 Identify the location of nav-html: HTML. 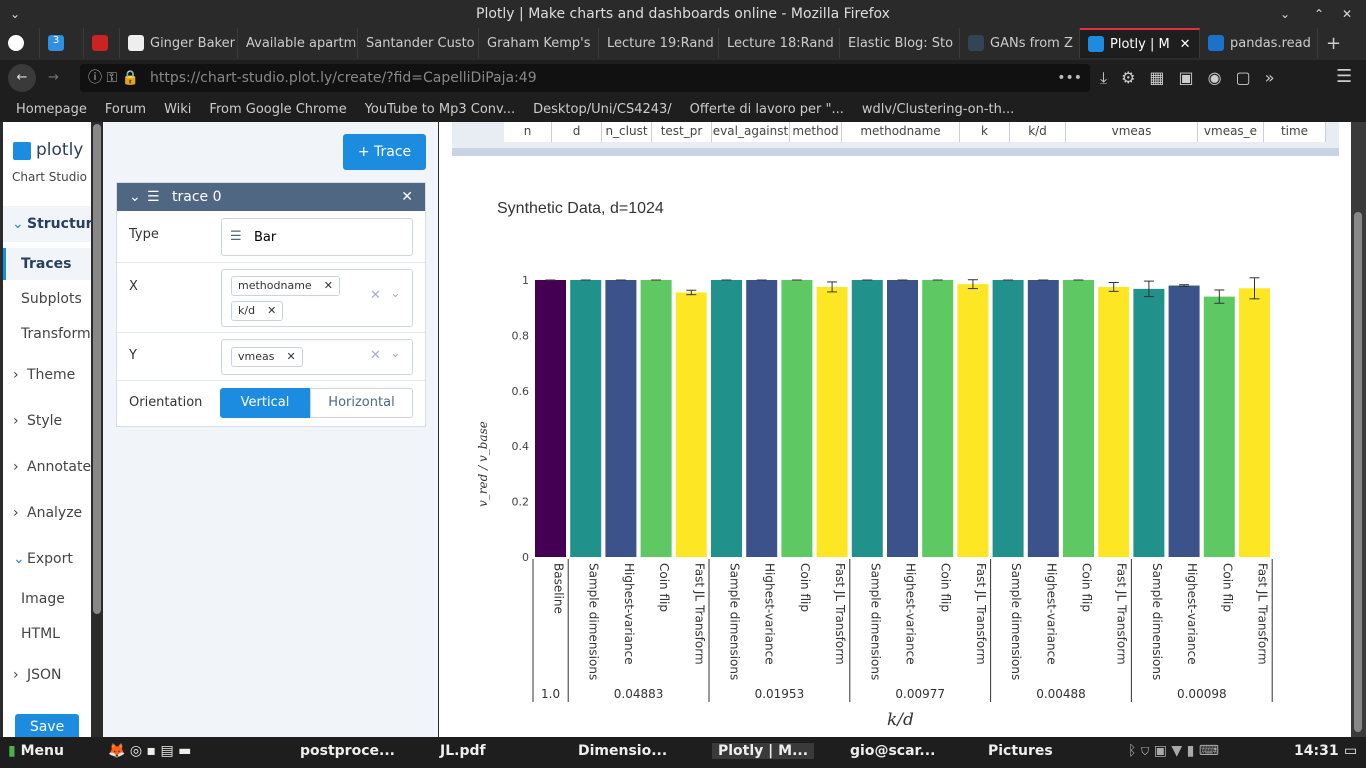
(40, 634).